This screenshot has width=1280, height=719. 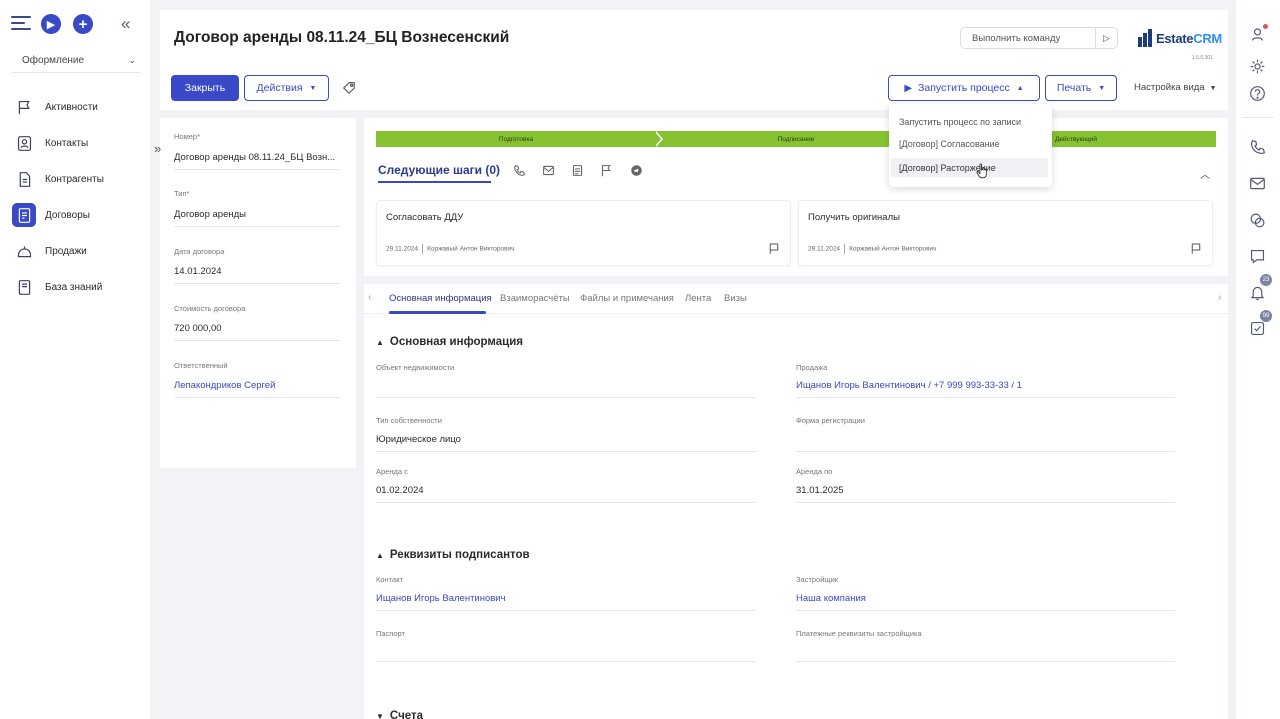 What do you see at coordinates (960, 122) in the screenshot?
I see `dropdown-header: Запустить процесс по записи` at bounding box center [960, 122].